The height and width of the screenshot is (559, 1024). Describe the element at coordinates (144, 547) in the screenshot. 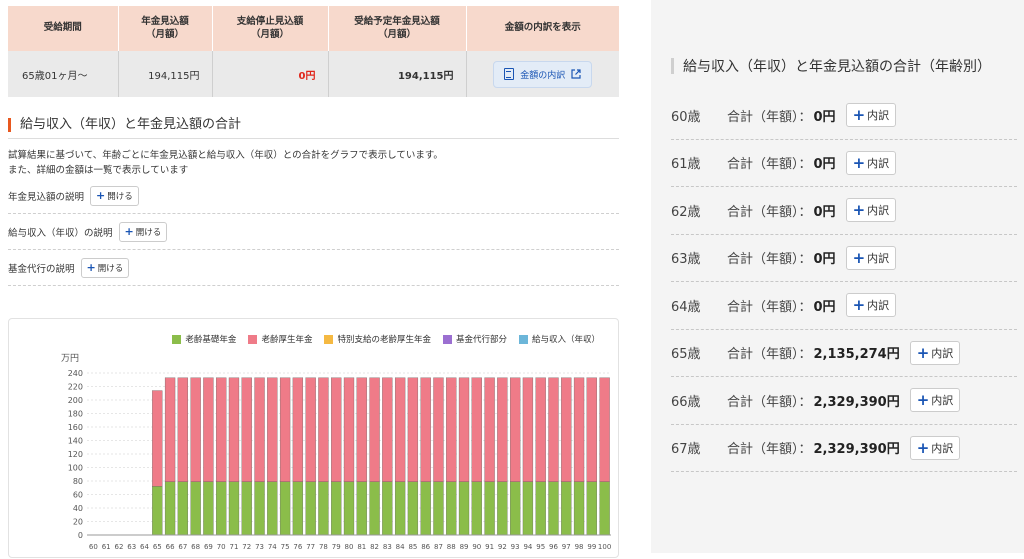

I see `x-tick-label: 64` at that location.